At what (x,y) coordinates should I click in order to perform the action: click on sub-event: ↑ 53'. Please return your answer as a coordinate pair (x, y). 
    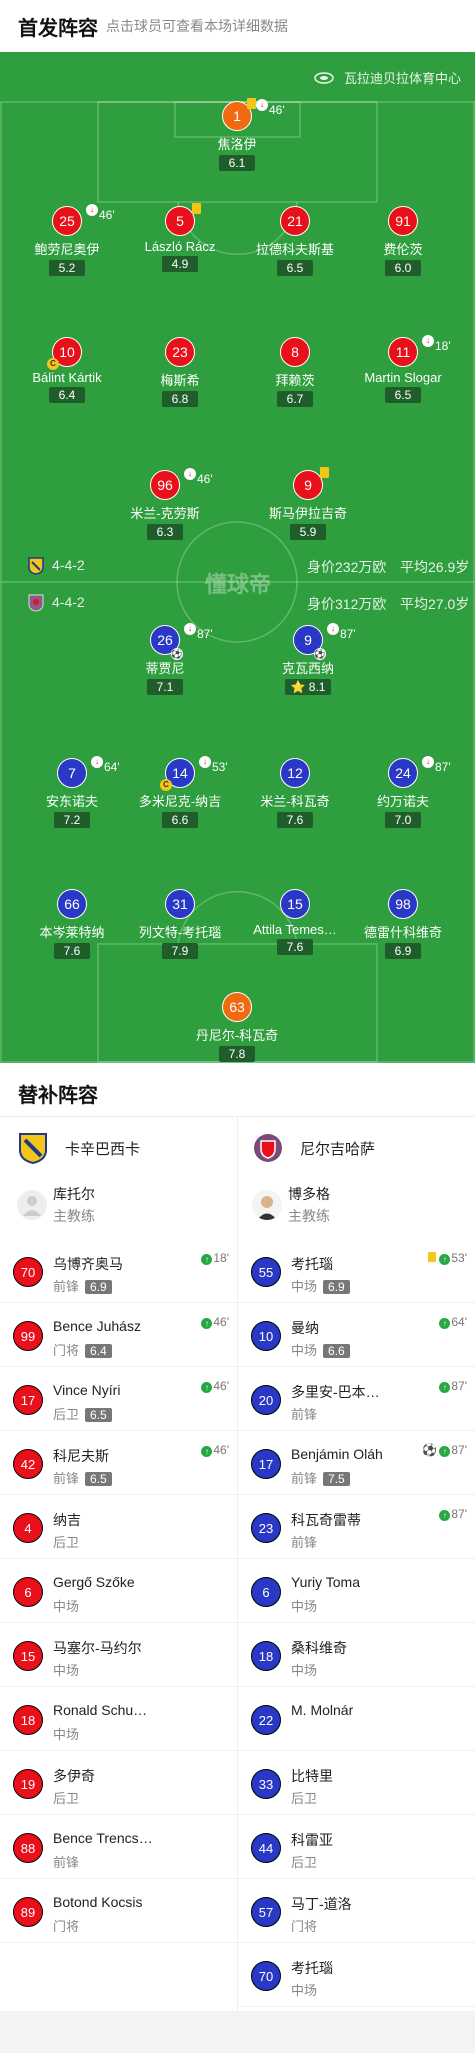
    Looking at the image, I should click on (447, 1258).